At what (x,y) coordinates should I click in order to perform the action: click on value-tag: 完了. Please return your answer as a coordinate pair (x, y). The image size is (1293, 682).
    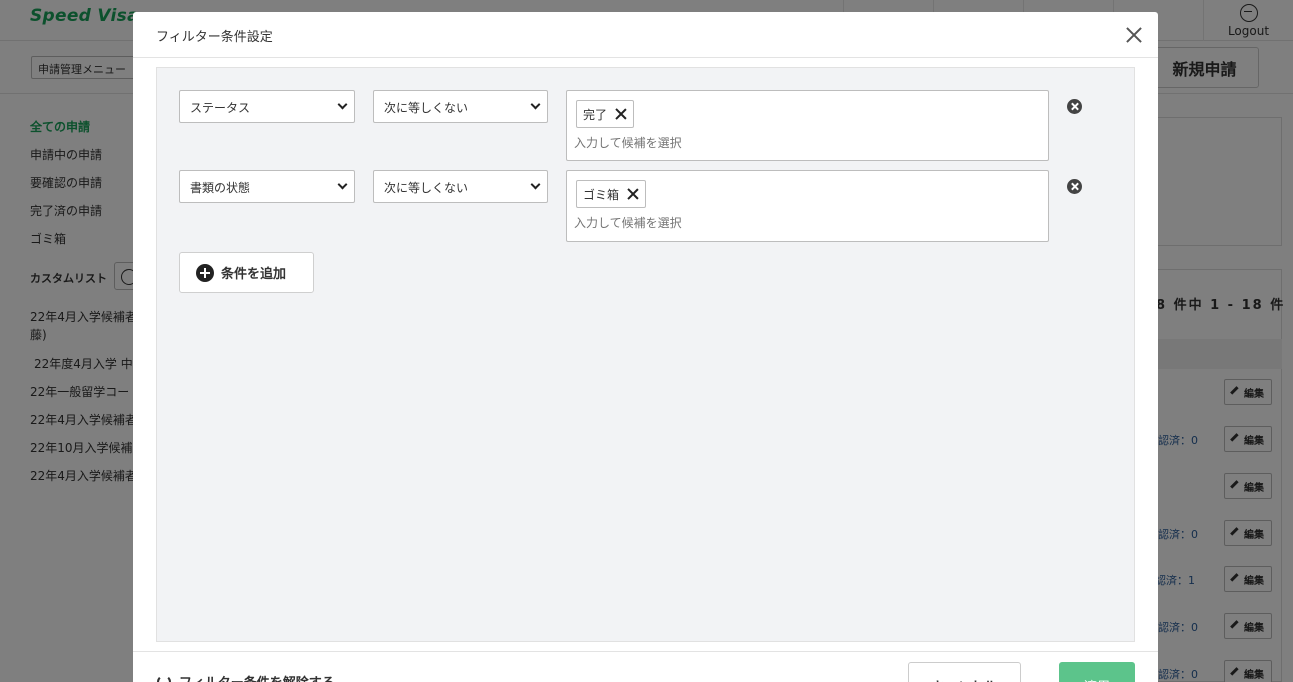
    Looking at the image, I should click on (605, 114).